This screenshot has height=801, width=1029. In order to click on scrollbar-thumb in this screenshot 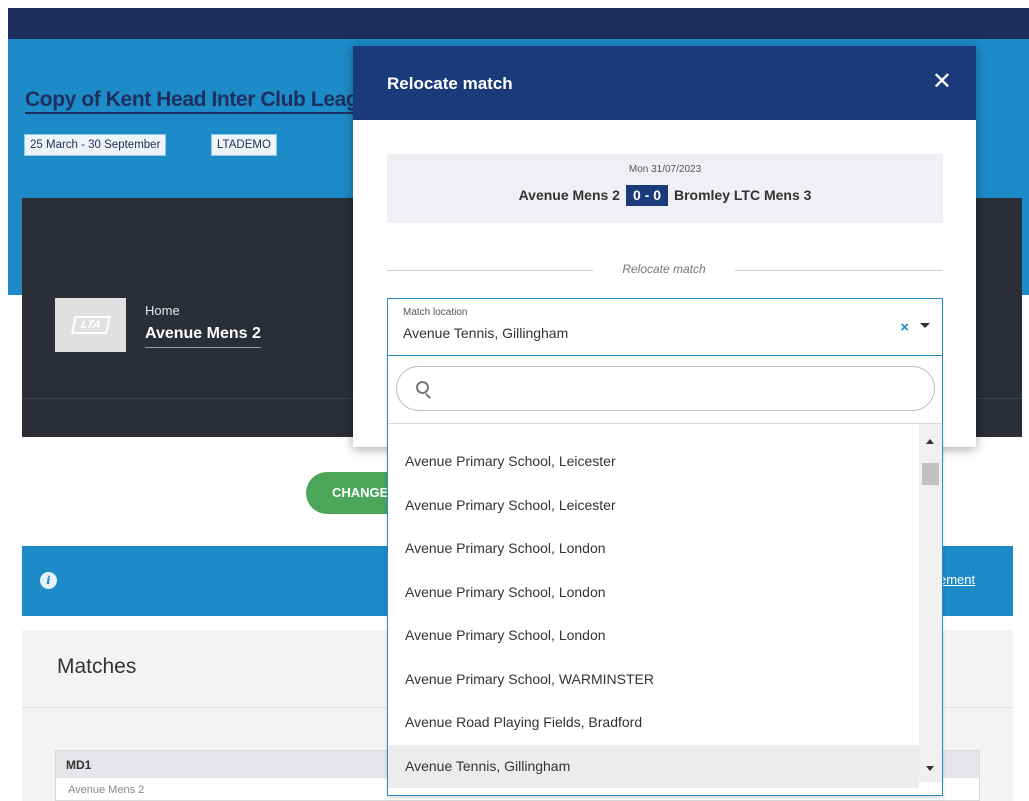, I will do `click(930, 474)`.